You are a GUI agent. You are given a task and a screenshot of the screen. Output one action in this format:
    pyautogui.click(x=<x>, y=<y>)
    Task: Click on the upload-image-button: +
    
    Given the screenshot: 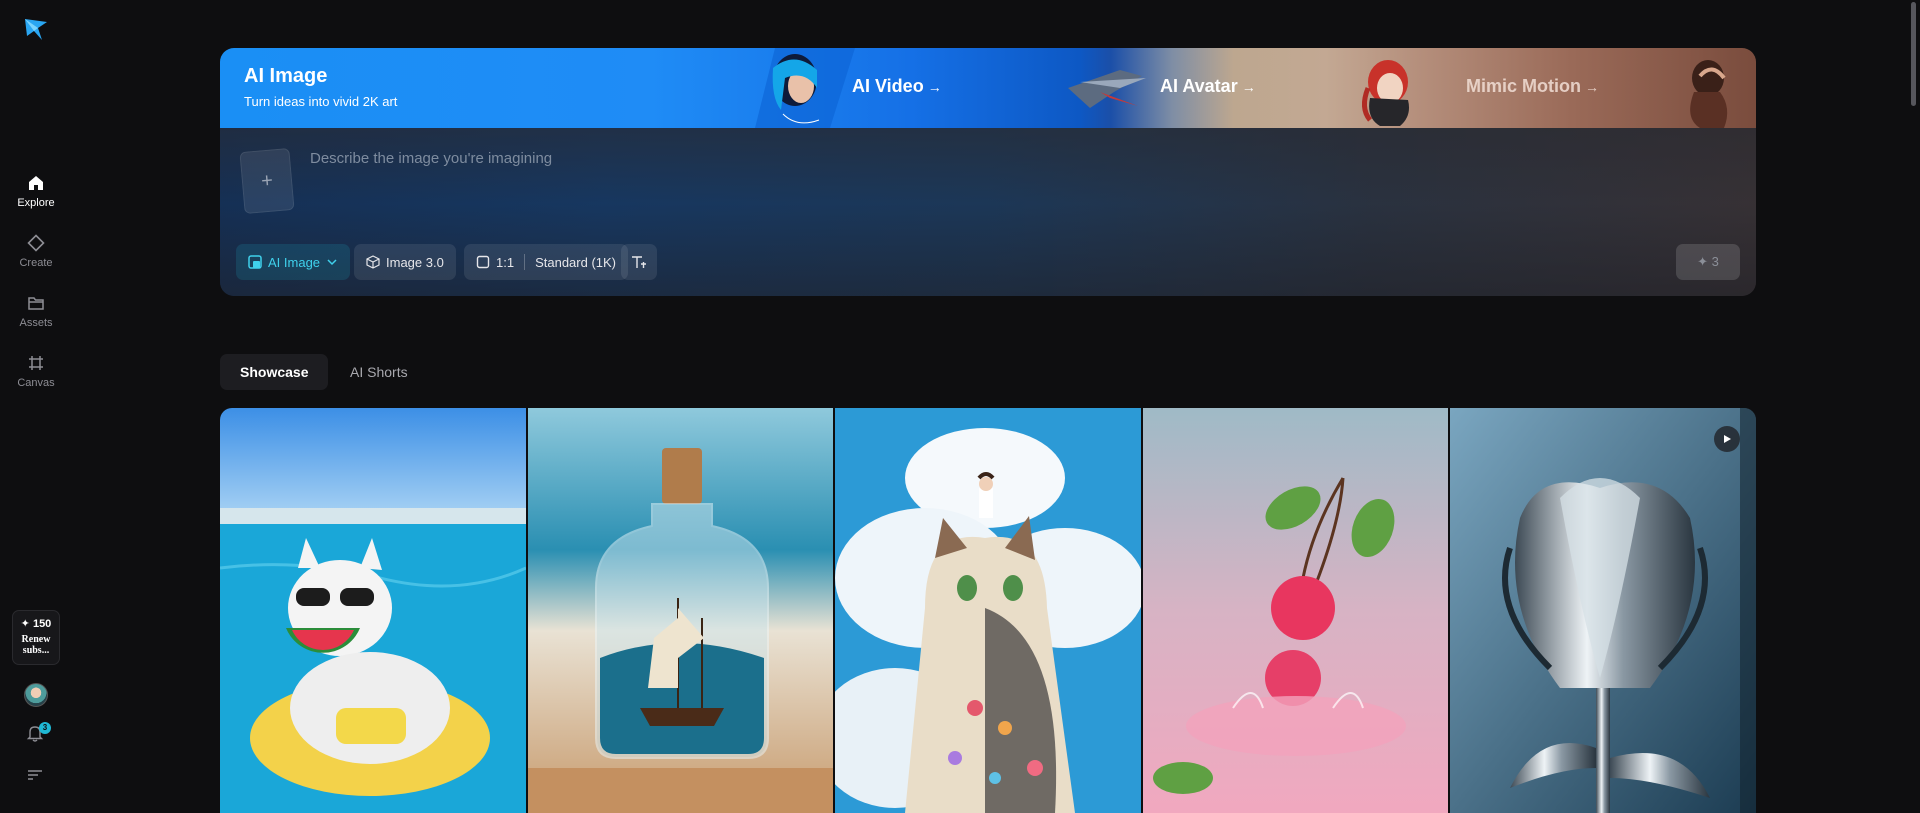 What is the action you would take?
    pyautogui.click(x=267, y=181)
    